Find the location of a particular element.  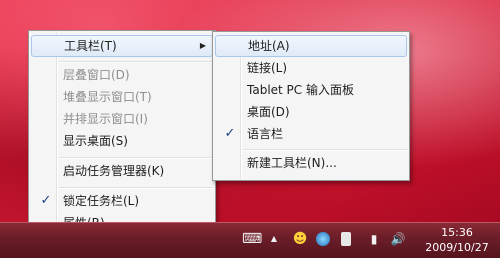

taskbar: ⌨ ▲ ☻ ▮ 🔊 15:36 2009/10/27 is located at coordinates (250, 240).